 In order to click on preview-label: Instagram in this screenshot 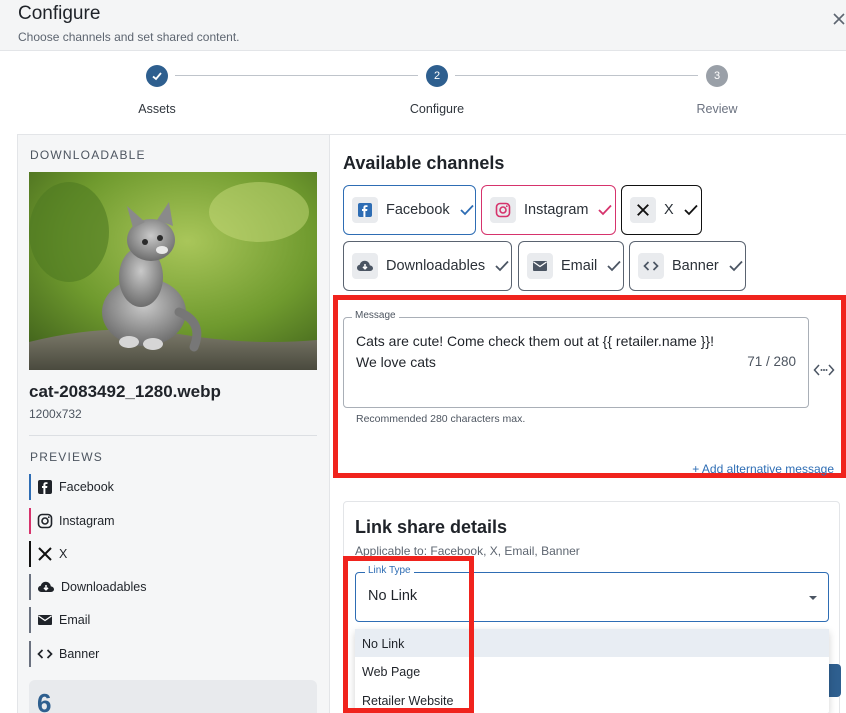, I will do `click(87, 521)`.